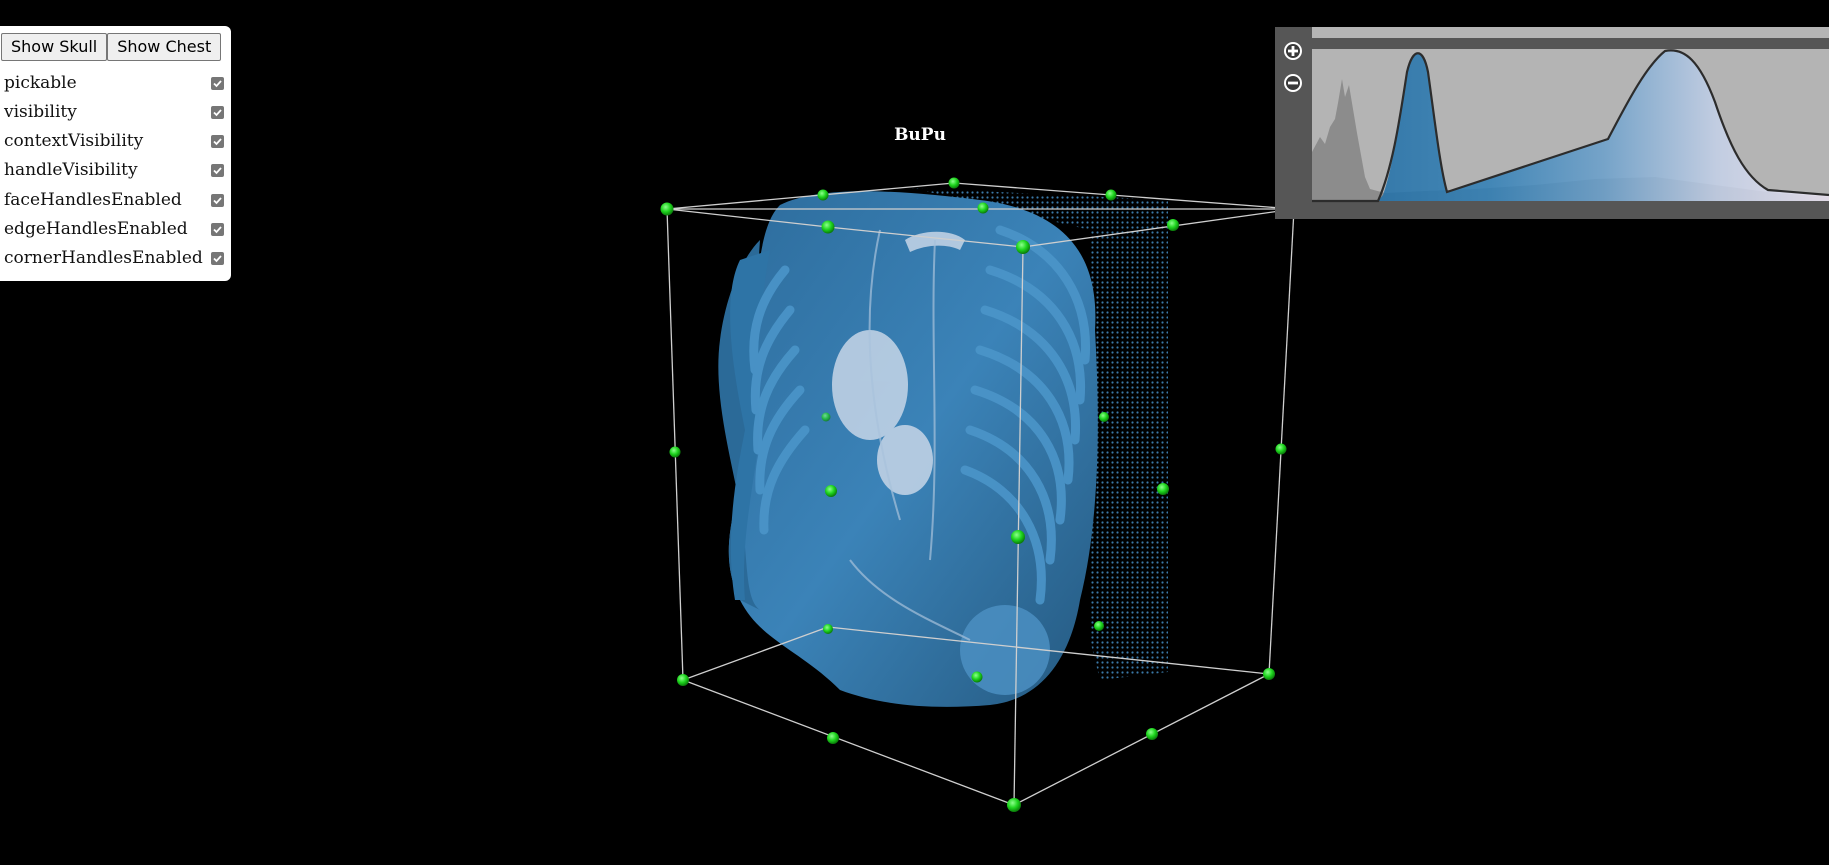 Image resolution: width=1829 pixels, height=865 pixels. What do you see at coordinates (1570, 32) in the screenshot?
I see `transfer-function-header-bar` at bounding box center [1570, 32].